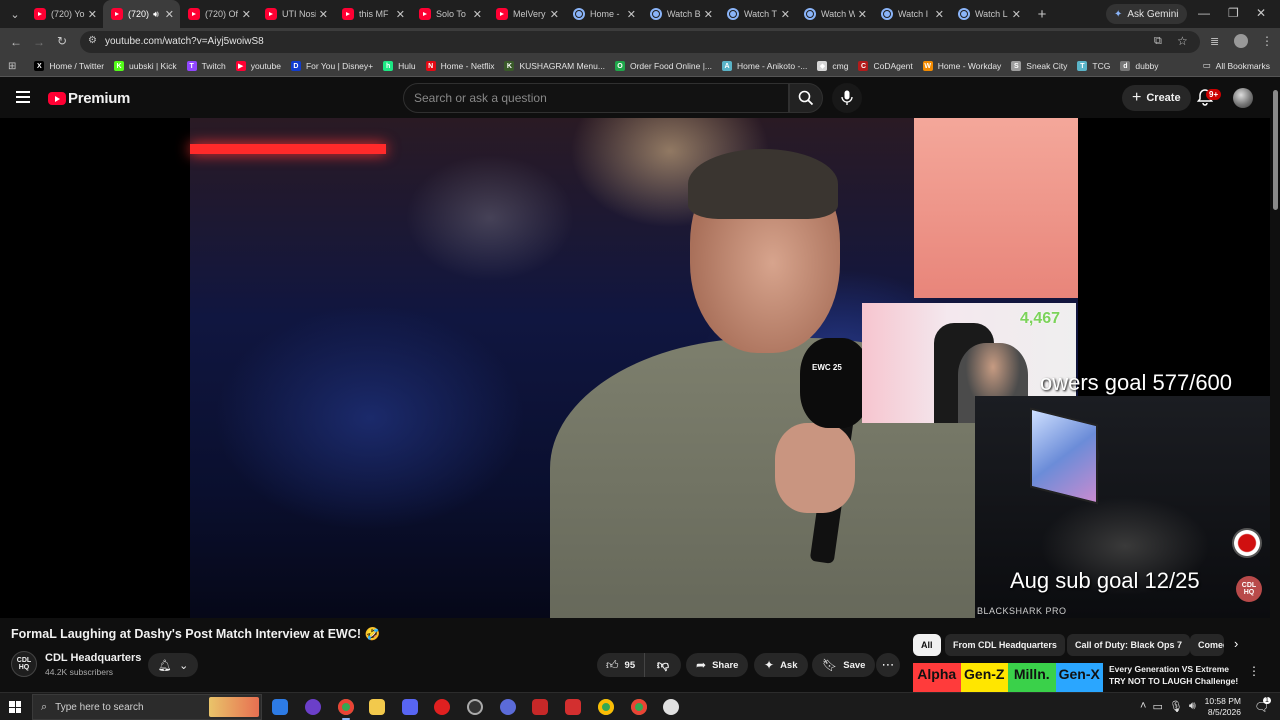 This screenshot has height=720, width=1280. What do you see at coordinates (603, 14) in the screenshot?
I see `browser-tab: Home - ✕` at bounding box center [603, 14].